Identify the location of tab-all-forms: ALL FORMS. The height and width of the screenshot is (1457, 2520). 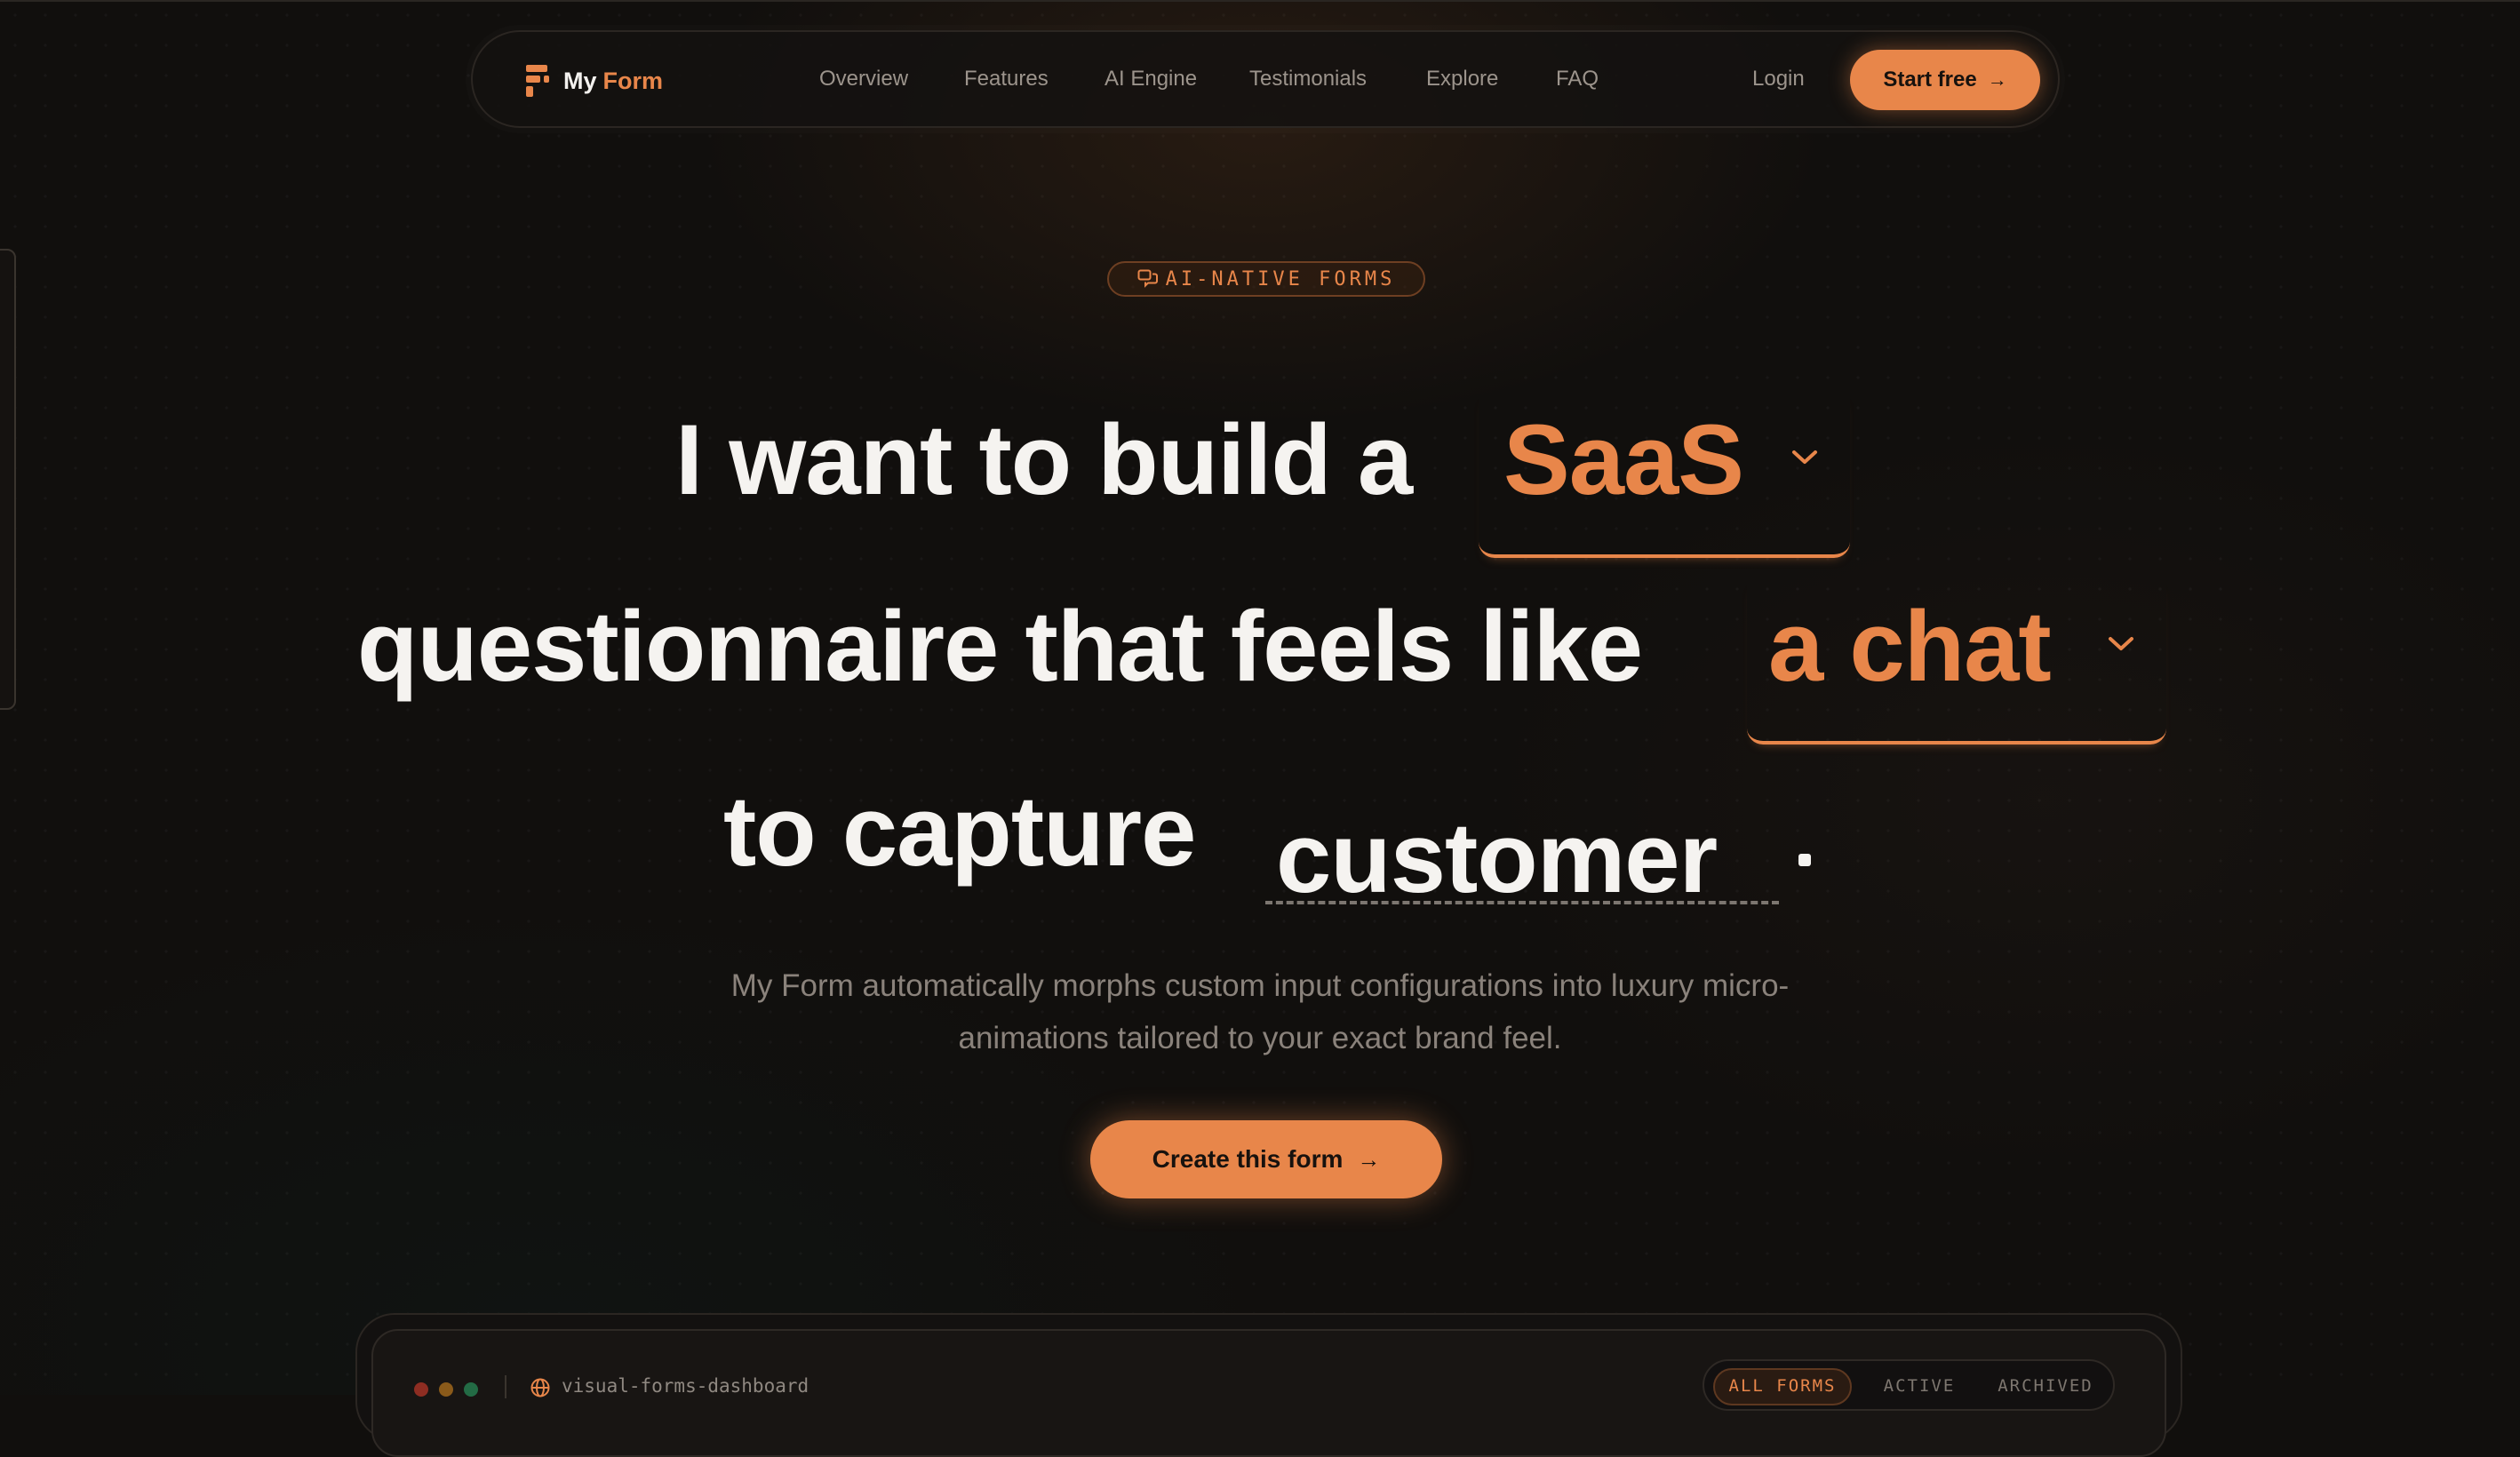
(1782, 1386).